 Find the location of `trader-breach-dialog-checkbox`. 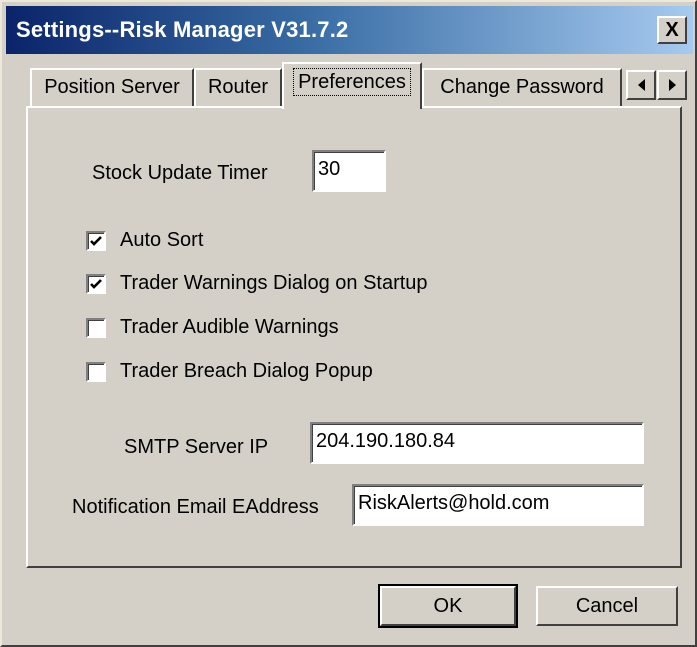

trader-breach-dialog-checkbox is located at coordinates (96, 372).